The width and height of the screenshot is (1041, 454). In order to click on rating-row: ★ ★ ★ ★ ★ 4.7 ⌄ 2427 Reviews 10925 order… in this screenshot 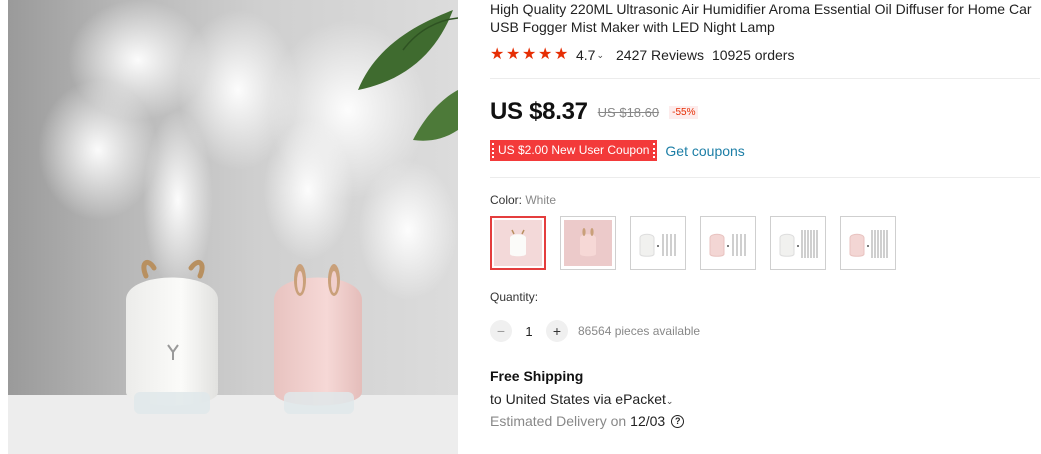, I will do `click(642, 55)`.